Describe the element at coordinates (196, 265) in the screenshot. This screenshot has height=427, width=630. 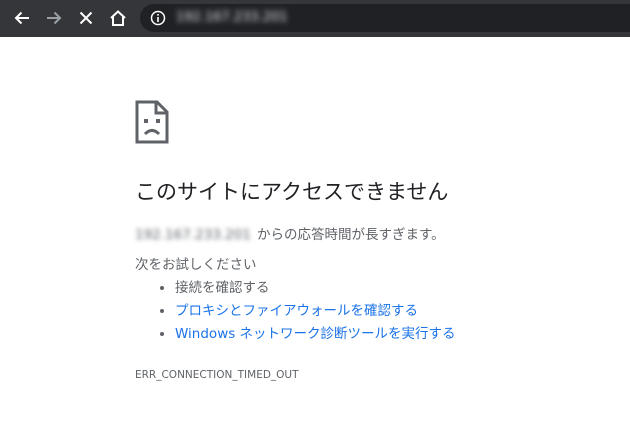
I see `suggestions-label: 次をお試しください` at that location.